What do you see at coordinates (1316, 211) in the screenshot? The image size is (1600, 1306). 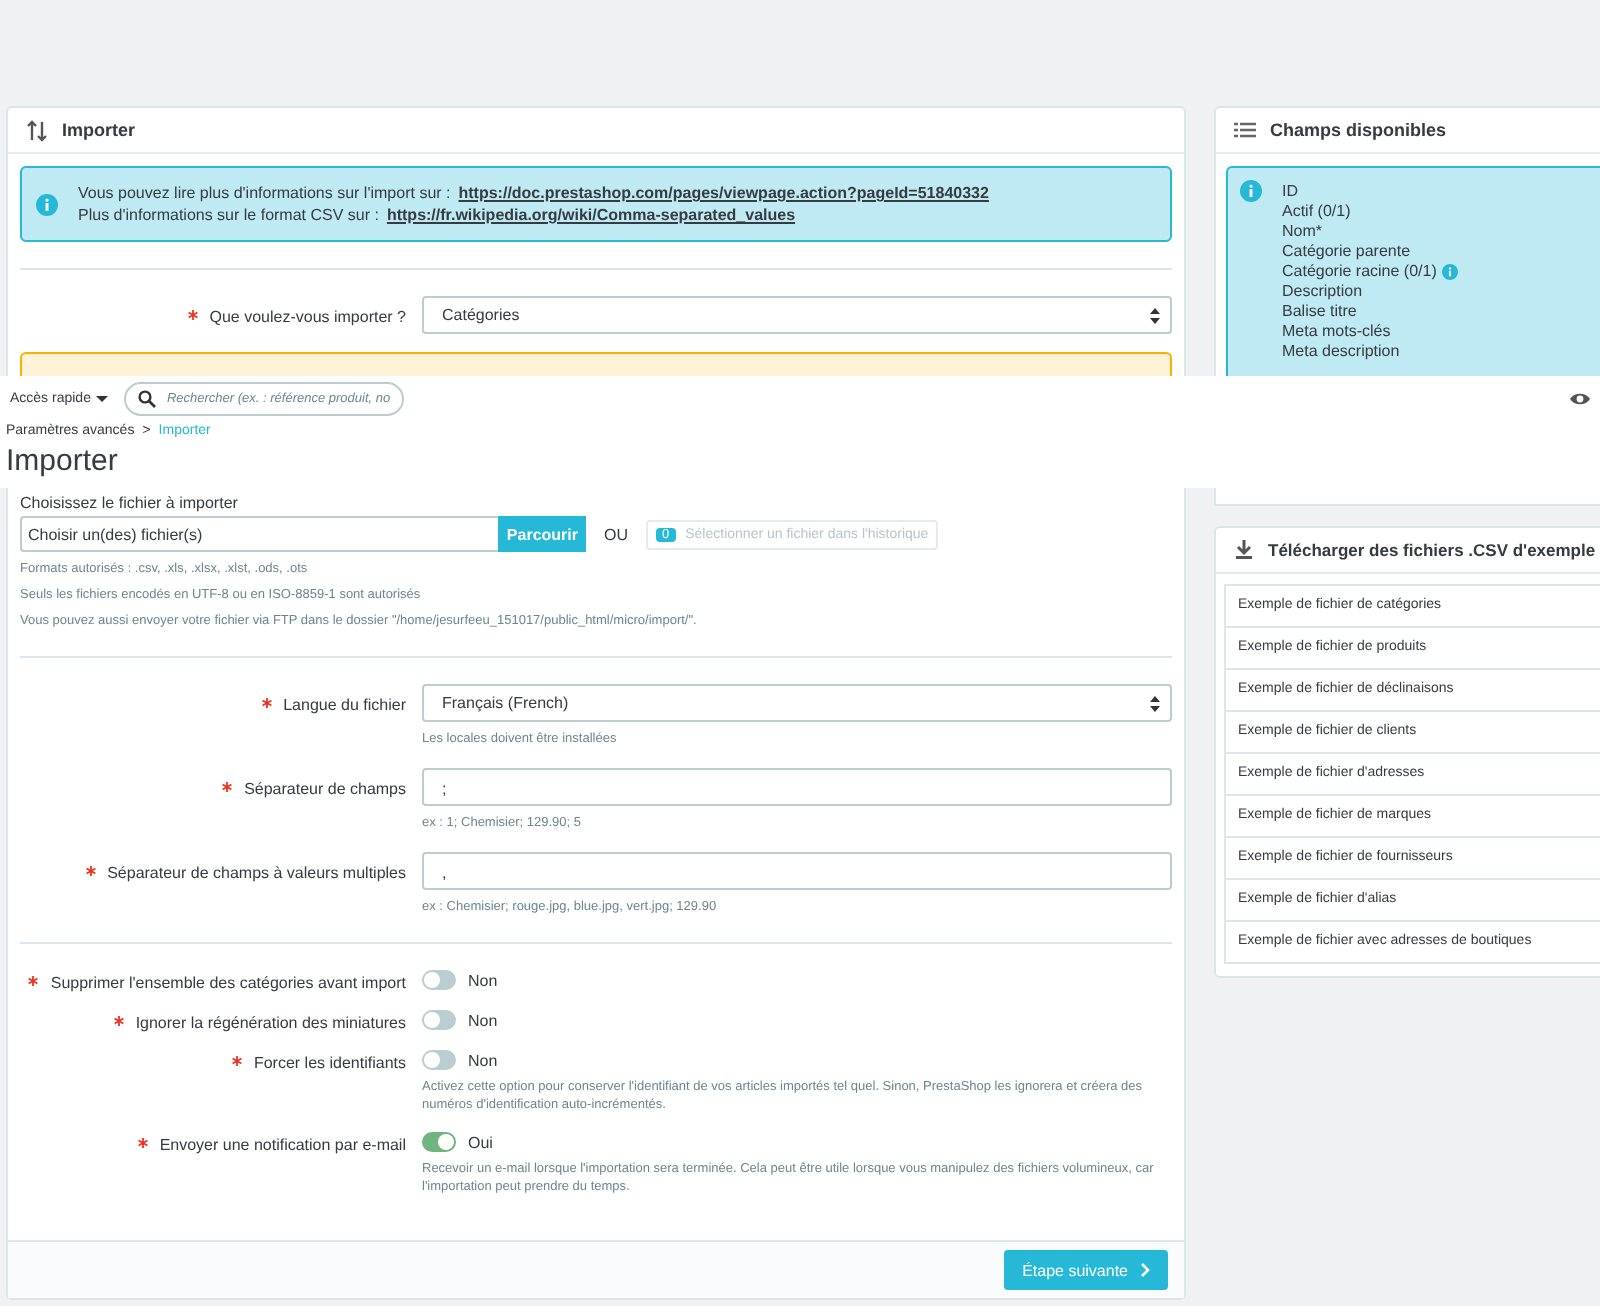 I see `field-name: Actif (0/1)` at bounding box center [1316, 211].